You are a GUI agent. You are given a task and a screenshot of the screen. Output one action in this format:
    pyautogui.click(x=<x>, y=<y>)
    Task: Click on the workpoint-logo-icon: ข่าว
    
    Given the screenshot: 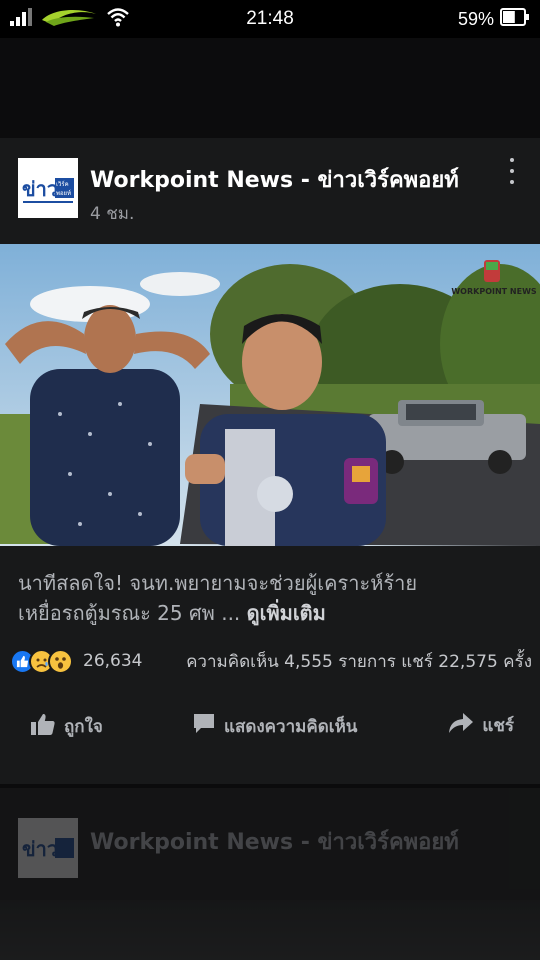 What is the action you would take?
    pyautogui.click(x=48, y=849)
    